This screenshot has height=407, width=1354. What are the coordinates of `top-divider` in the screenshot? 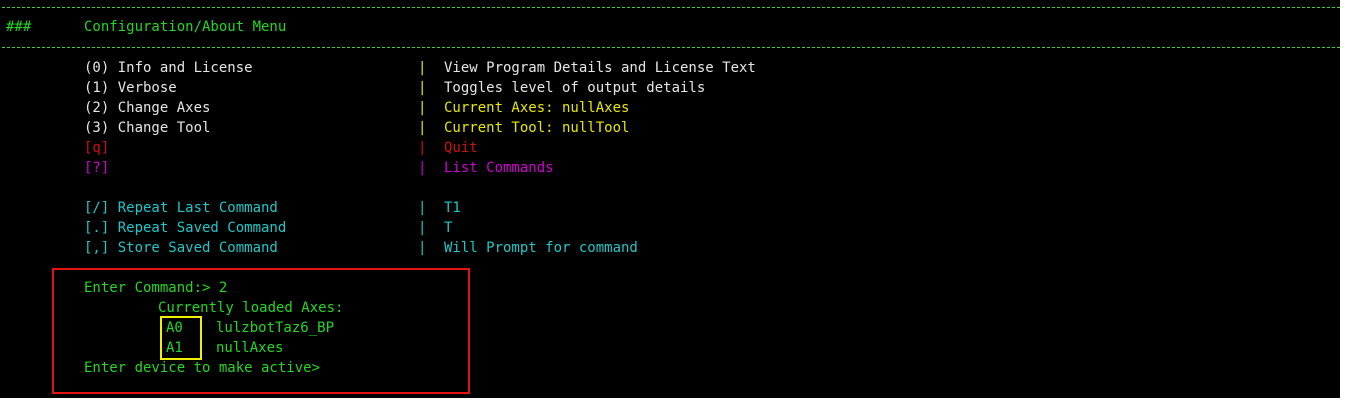 It's located at (671, 7).